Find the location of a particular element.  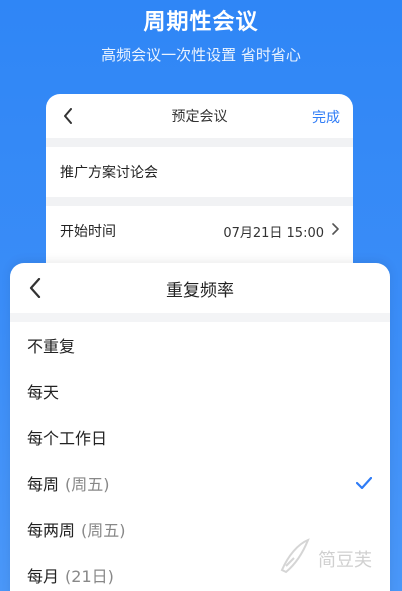

option-label: 每月 is located at coordinates (43, 576).